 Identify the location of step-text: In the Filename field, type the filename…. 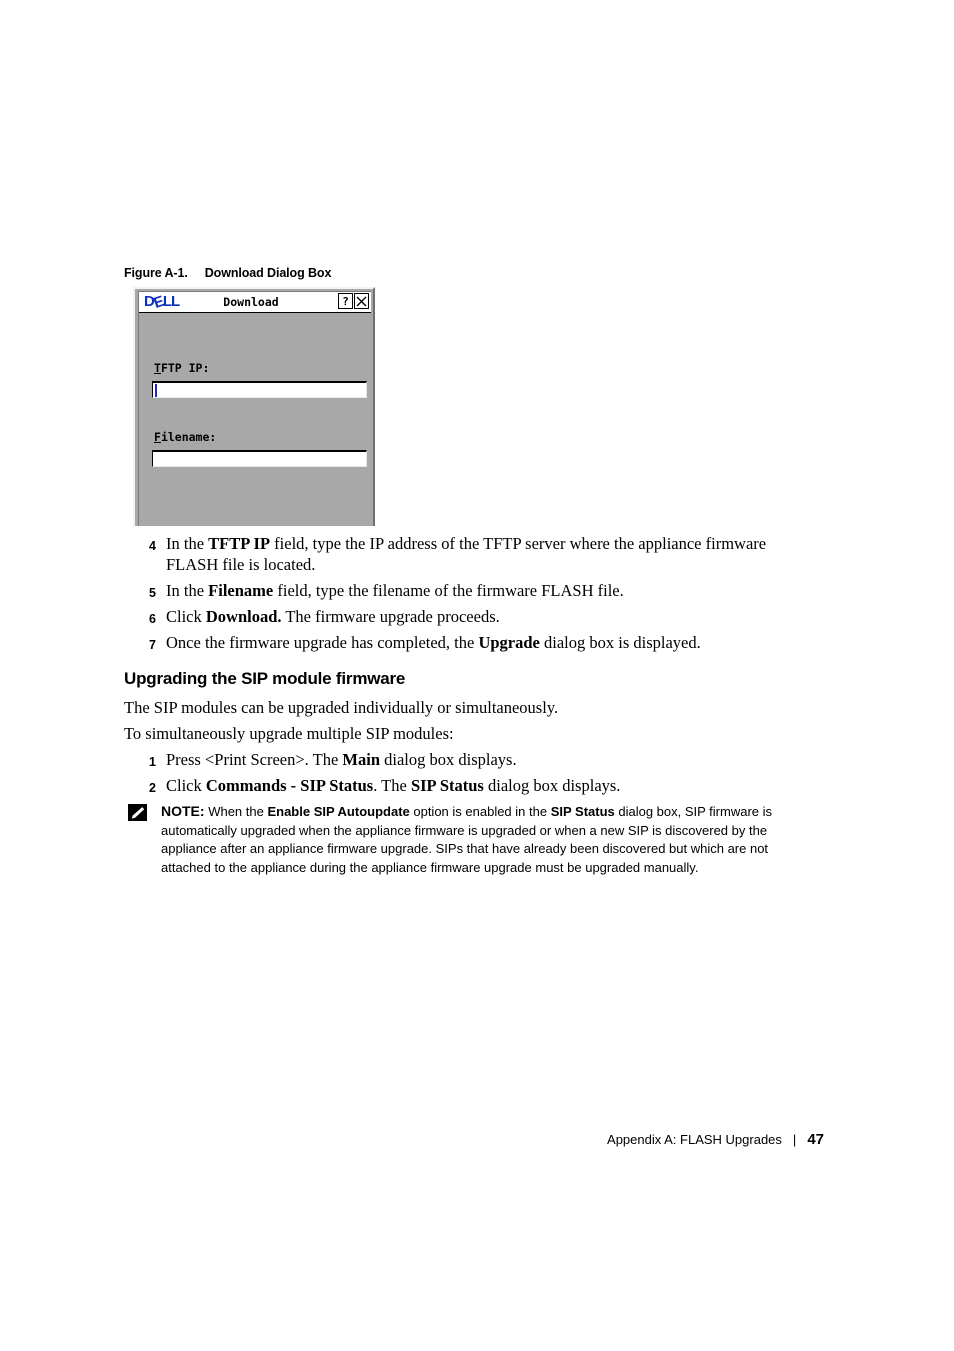
(395, 590).